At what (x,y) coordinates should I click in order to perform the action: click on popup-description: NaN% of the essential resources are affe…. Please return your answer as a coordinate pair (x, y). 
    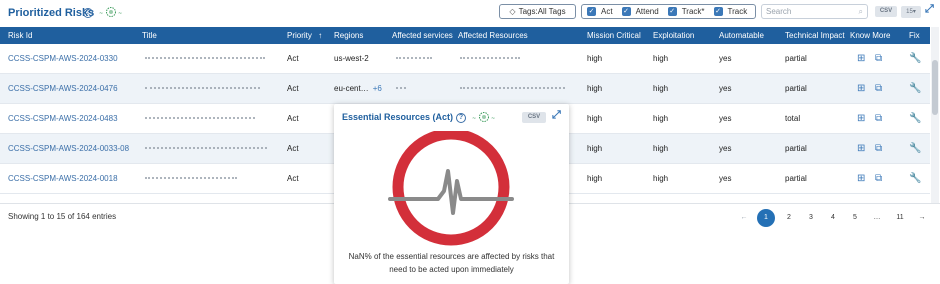
    Looking at the image, I should click on (451, 263).